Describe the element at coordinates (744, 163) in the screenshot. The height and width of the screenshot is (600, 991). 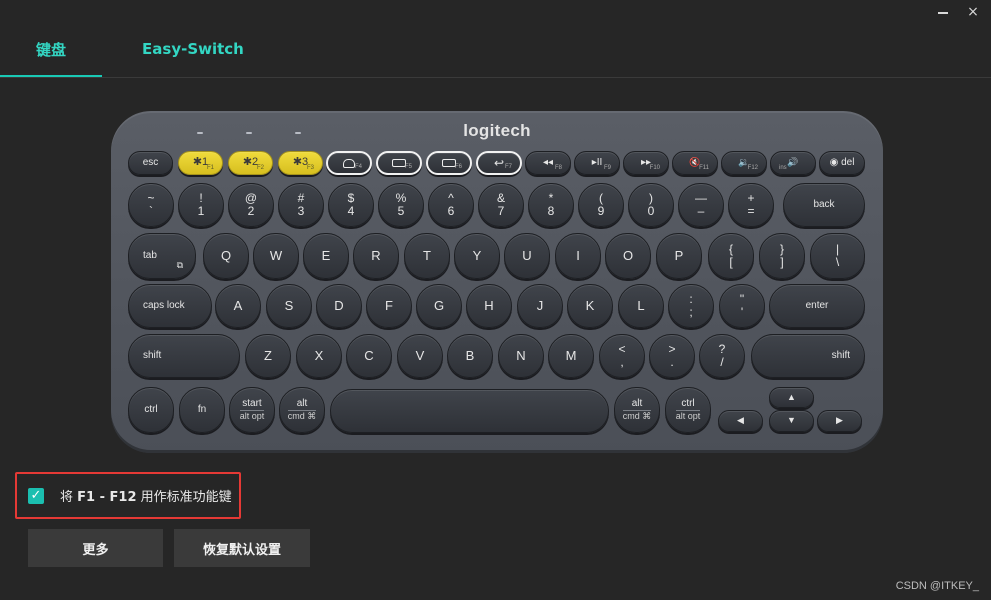
I see `key-f12: 🔉 F12` at that location.